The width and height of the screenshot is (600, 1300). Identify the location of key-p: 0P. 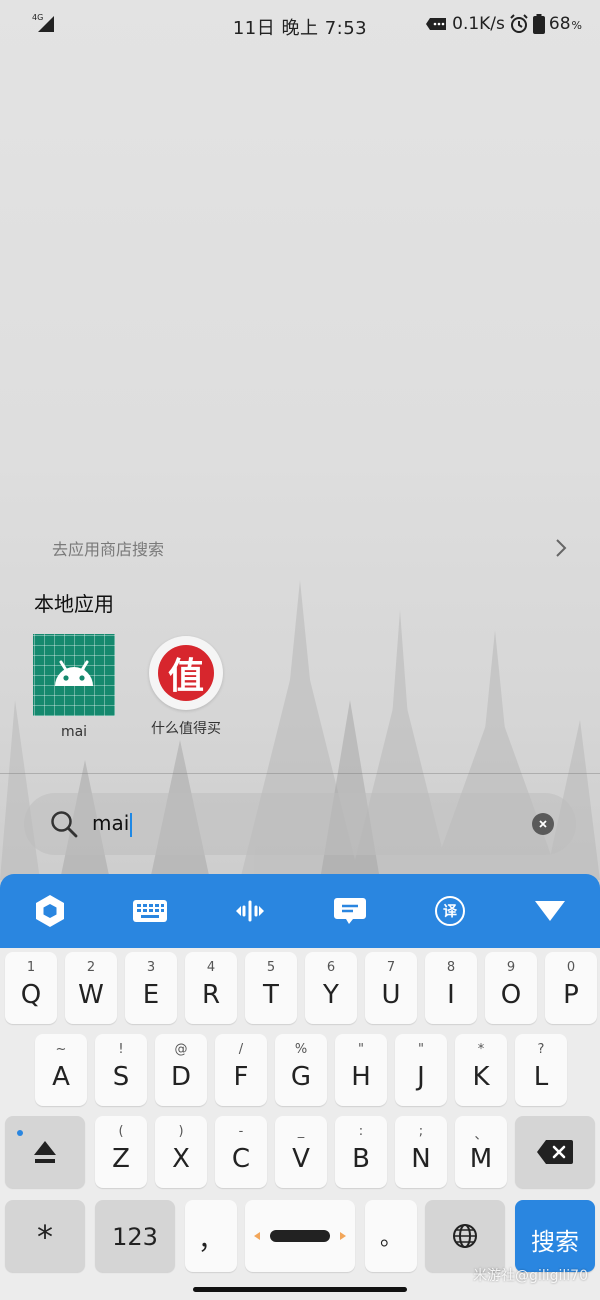
(571, 988).